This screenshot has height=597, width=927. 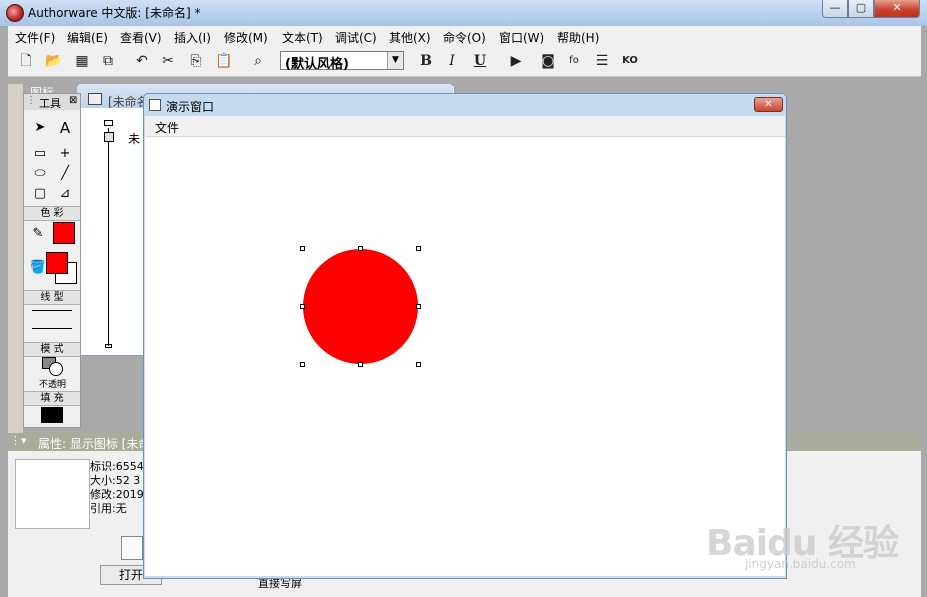 What do you see at coordinates (95, 99) in the screenshot?
I see `design-window-icon` at bounding box center [95, 99].